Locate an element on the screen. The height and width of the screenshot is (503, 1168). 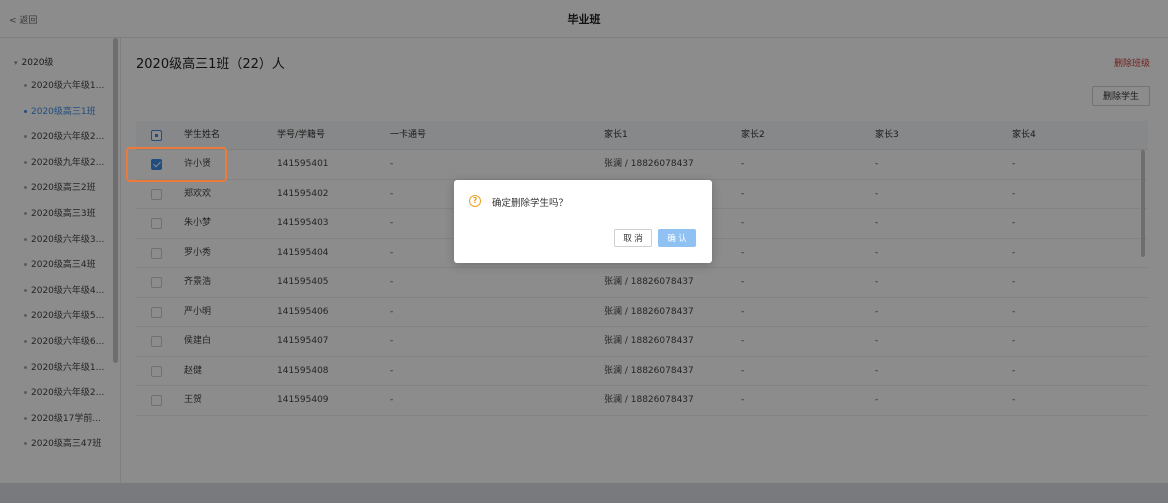
dialog-message: 确定删除学生吗？ is located at coordinates (530, 203).